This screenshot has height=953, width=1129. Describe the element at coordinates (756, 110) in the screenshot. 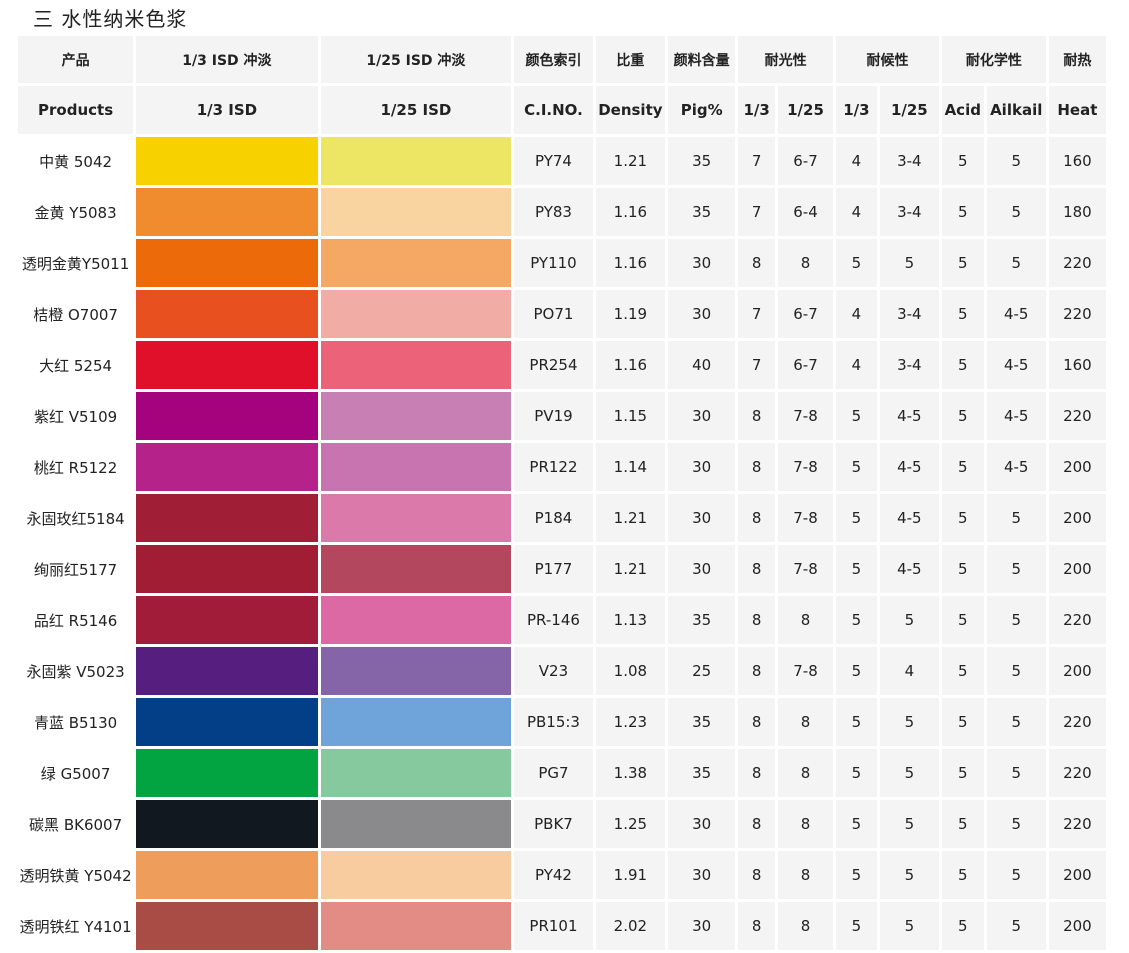

I see `header-light-13-en: 1/3` at that location.